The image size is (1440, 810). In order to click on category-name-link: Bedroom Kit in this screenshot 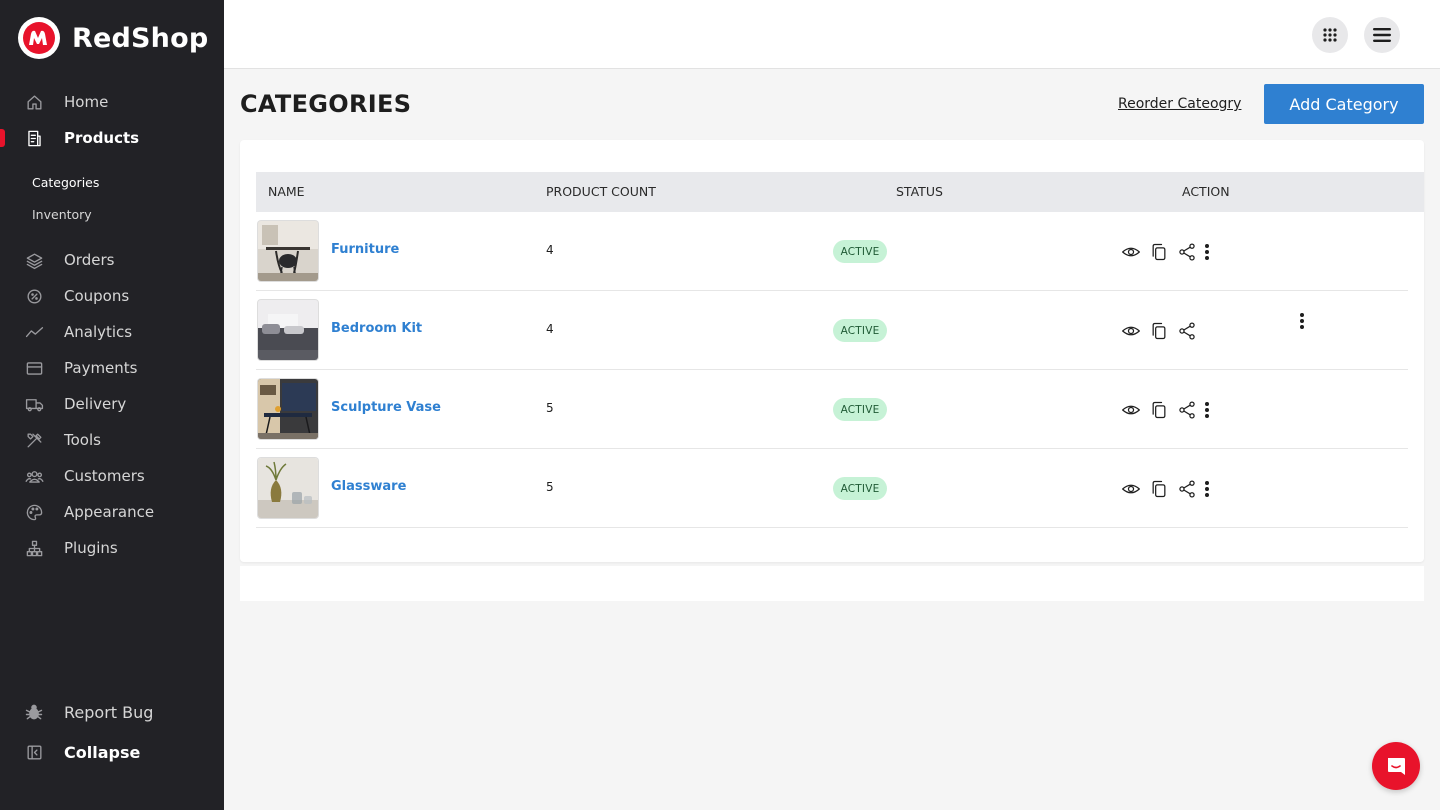, I will do `click(376, 328)`.